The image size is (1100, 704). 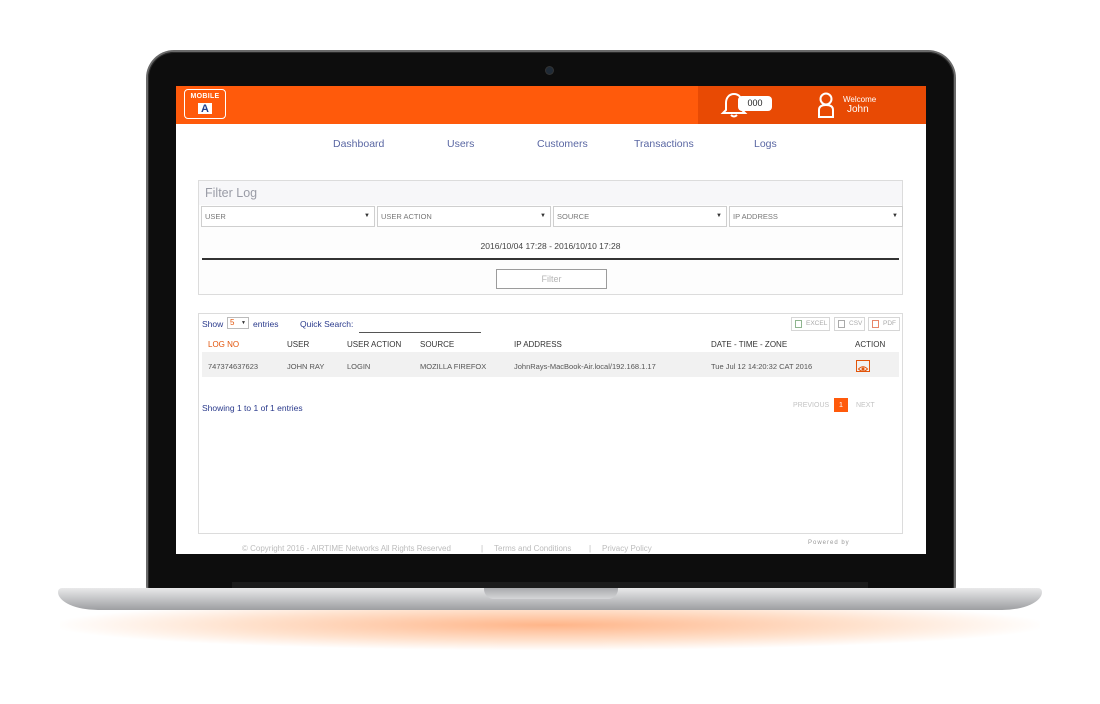 What do you see at coordinates (359, 366) in the screenshot?
I see `cell-user-action: LOGIN` at bounding box center [359, 366].